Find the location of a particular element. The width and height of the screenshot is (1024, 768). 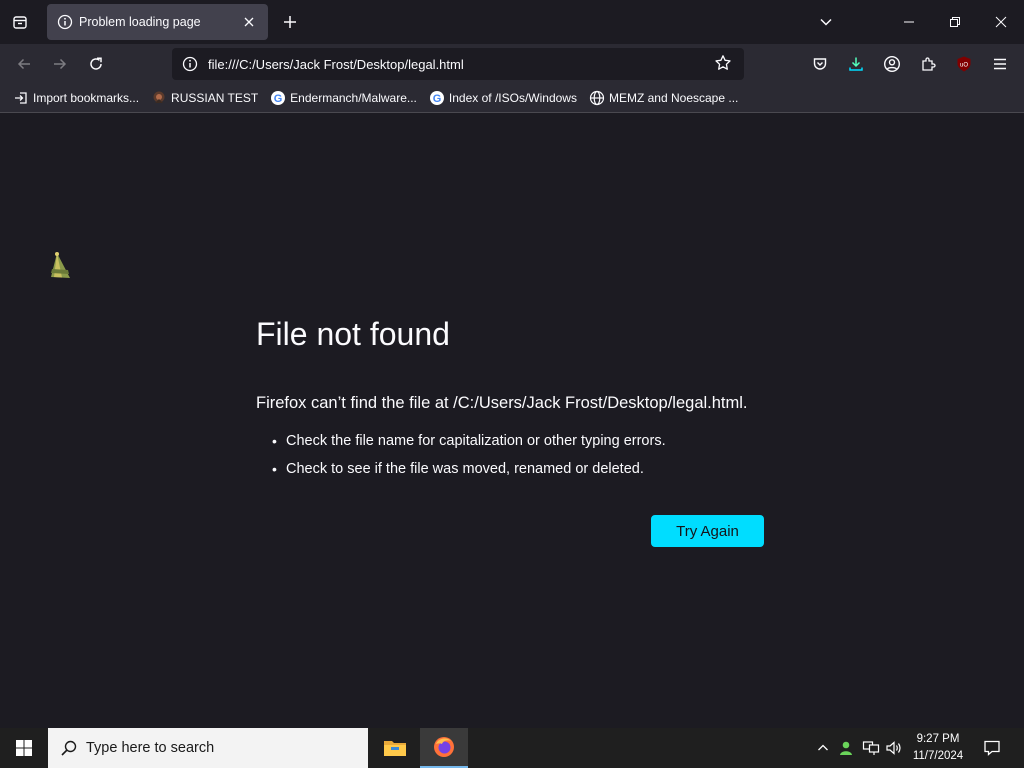

arrow-left-icon is located at coordinates (23, 64).